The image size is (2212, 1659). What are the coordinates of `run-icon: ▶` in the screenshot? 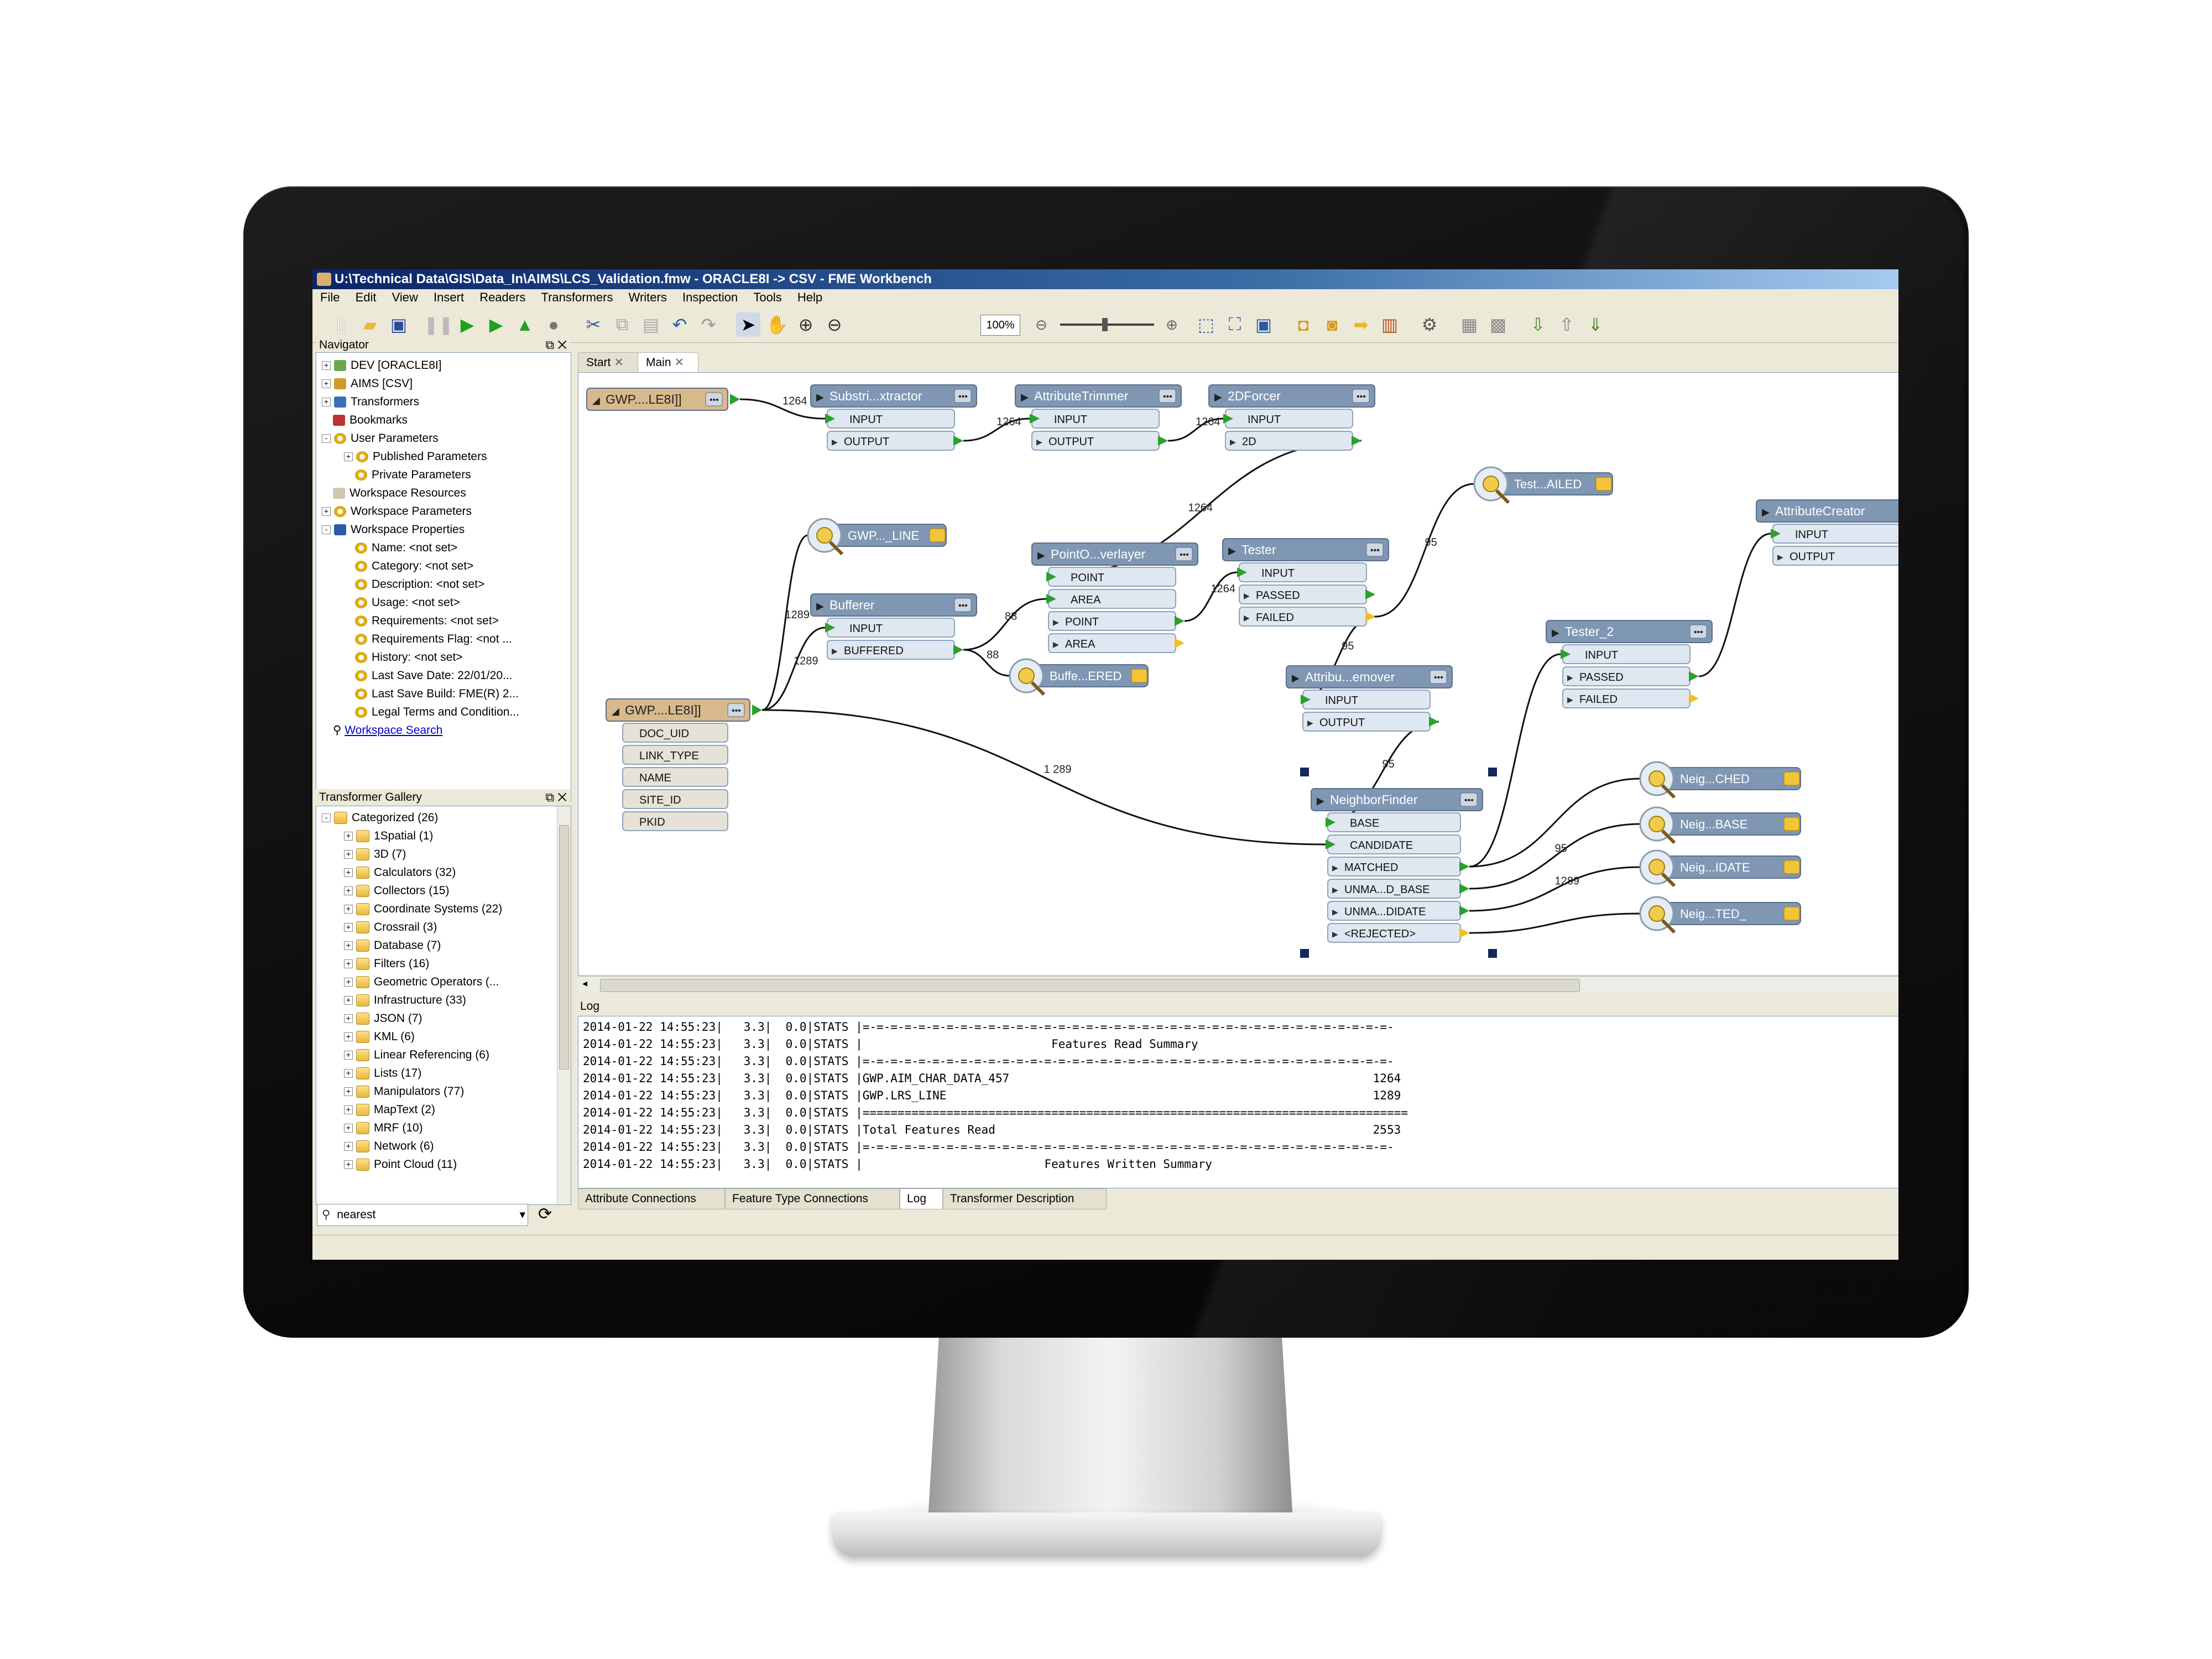 It's located at (467, 325).